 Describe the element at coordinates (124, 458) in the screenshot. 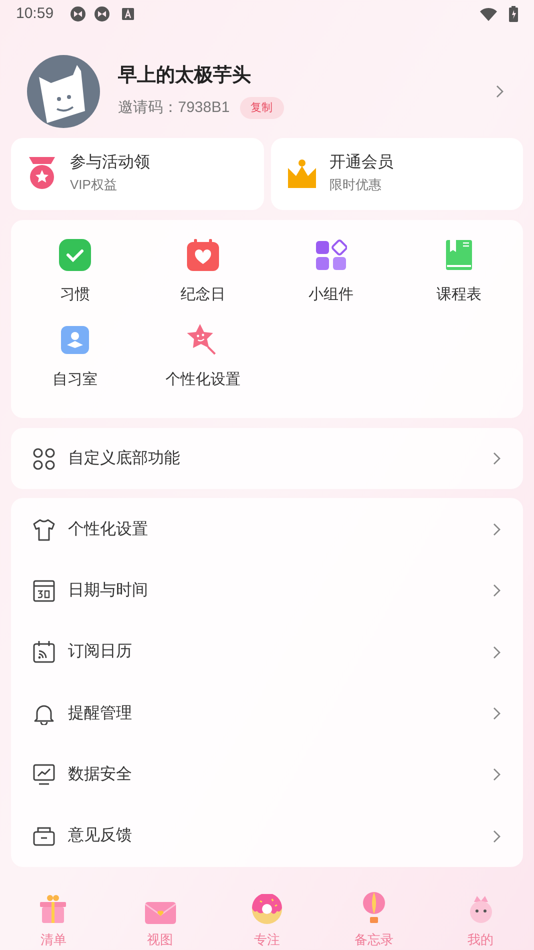

I see `row-label: 自定义底部功能` at that location.